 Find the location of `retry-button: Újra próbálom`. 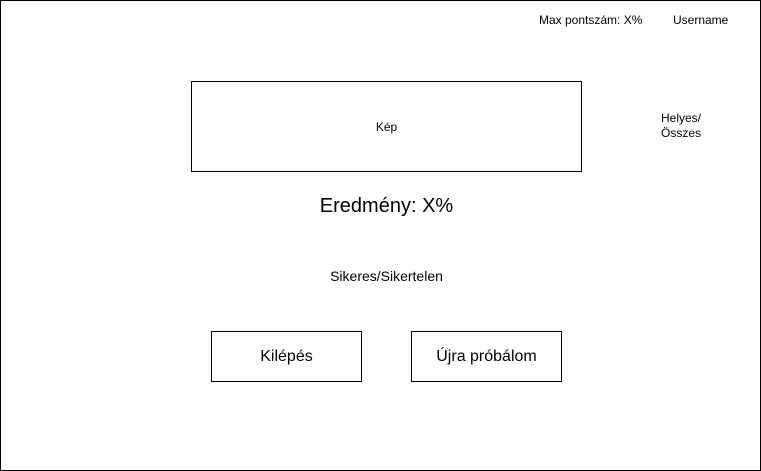

retry-button: Újra próbálom is located at coordinates (486, 356).